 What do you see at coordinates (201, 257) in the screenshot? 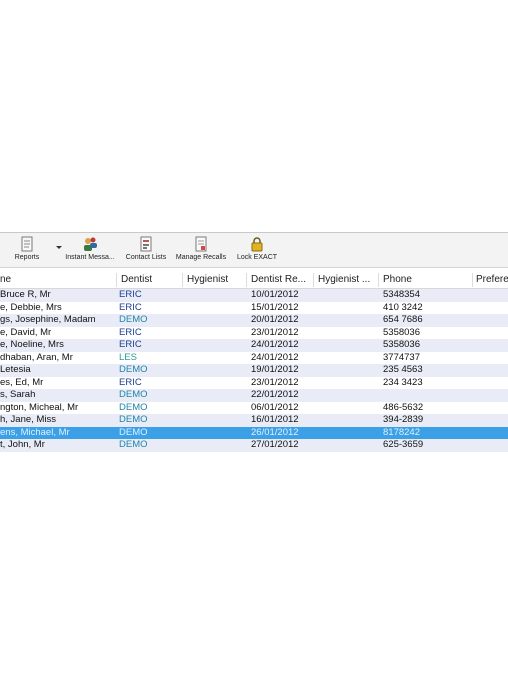
I see `manage-recalls-label: Manage Recalls` at bounding box center [201, 257].